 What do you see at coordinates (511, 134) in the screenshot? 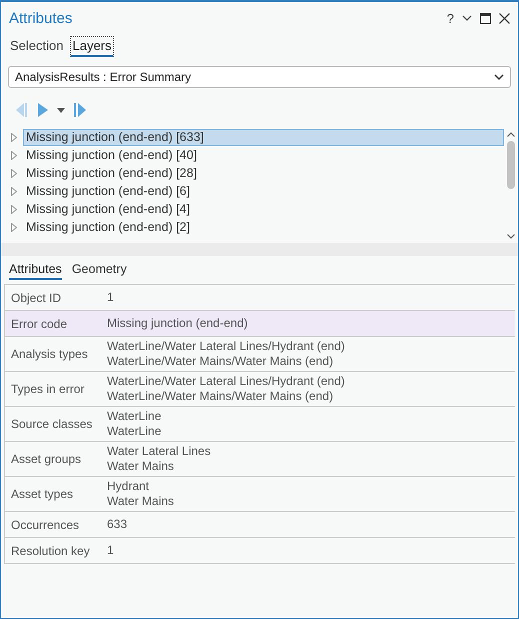
I see `scroll-up-icon` at bounding box center [511, 134].